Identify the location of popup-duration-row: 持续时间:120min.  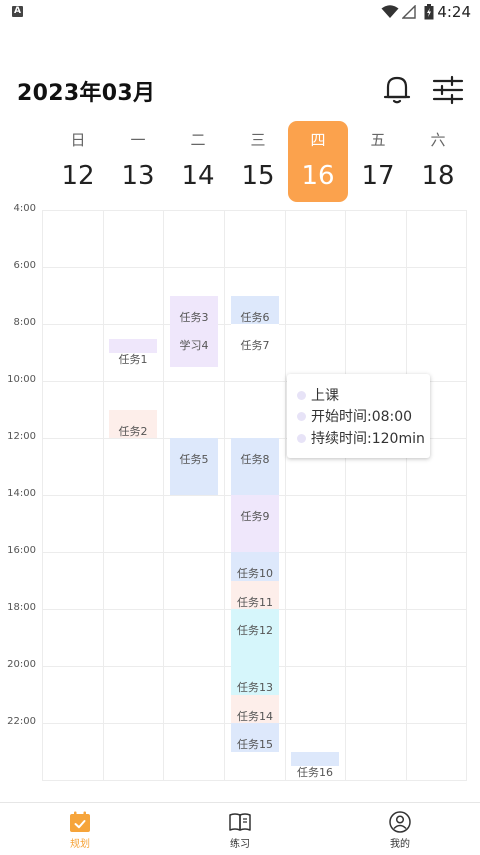
(361, 438).